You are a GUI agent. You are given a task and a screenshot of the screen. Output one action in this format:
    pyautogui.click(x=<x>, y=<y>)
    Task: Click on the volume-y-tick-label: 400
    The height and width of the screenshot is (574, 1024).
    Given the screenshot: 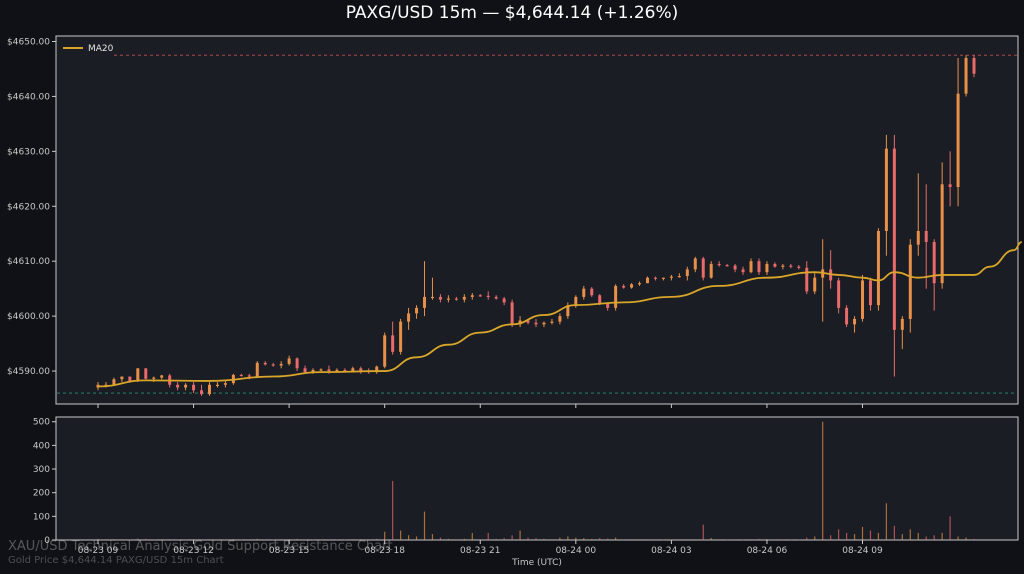 What is the action you would take?
    pyautogui.click(x=41, y=446)
    